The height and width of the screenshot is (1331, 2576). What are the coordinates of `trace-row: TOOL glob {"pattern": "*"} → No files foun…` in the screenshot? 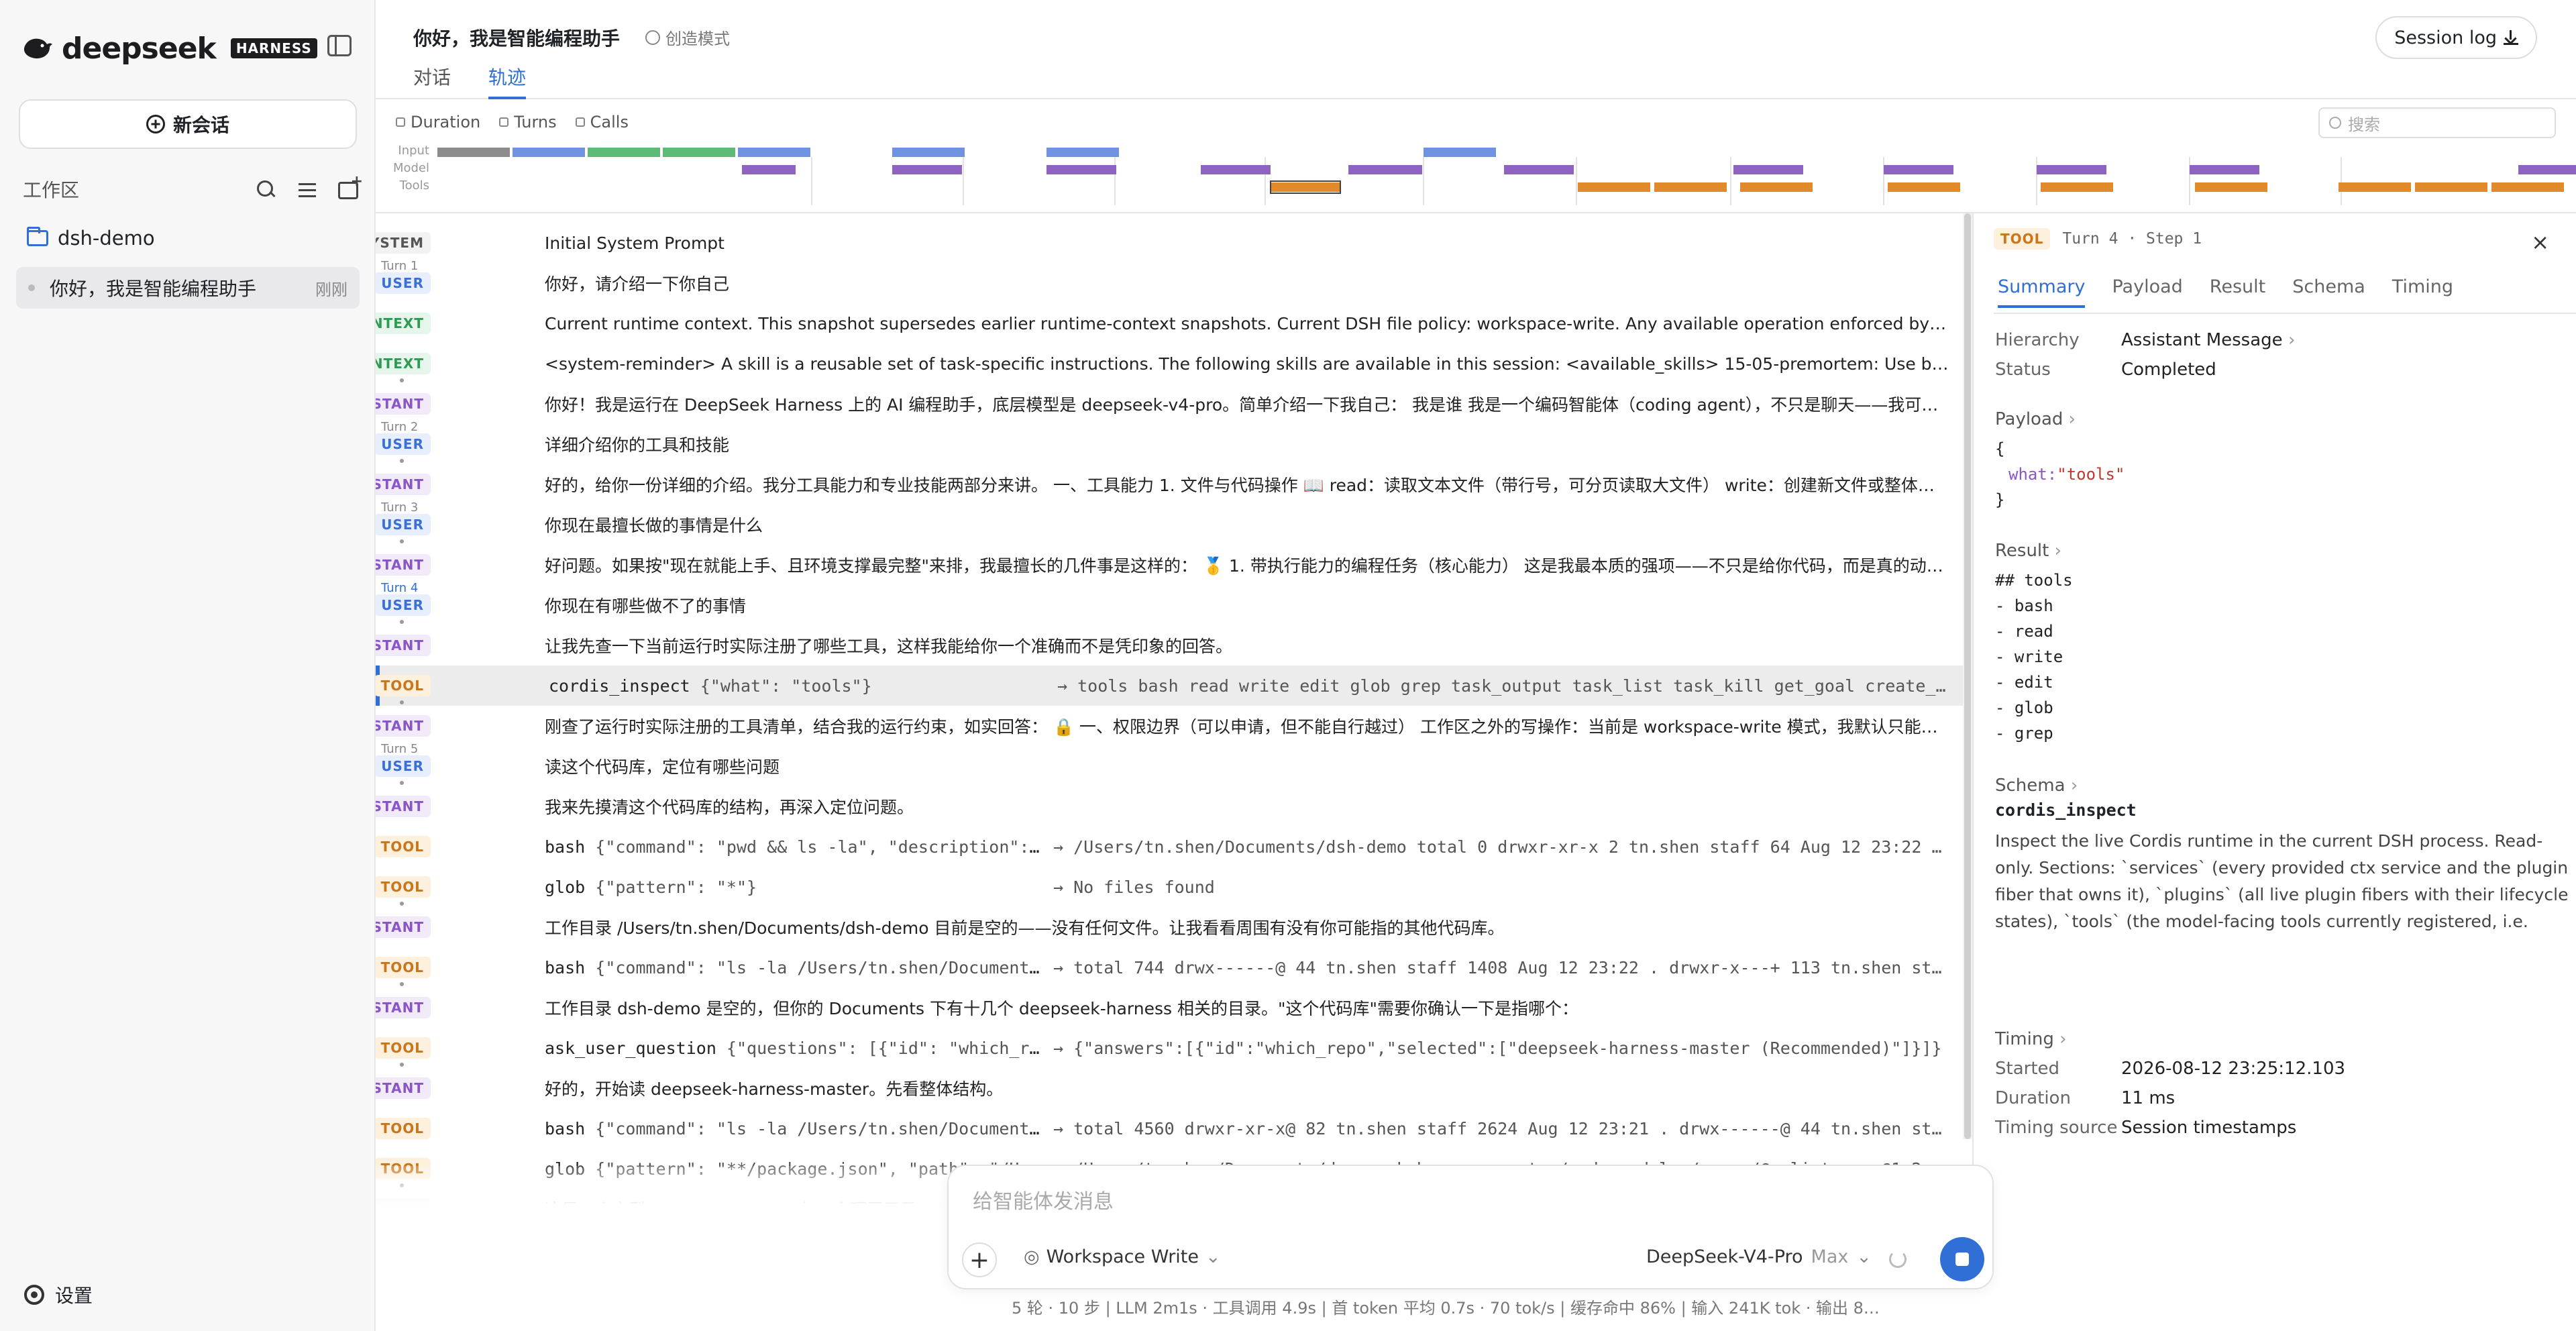 It's located at (1169, 887).